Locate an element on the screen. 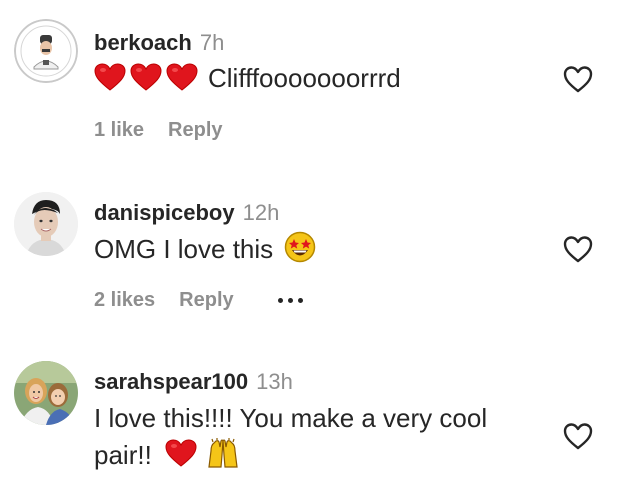 This screenshot has height=487, width=634. comment-header: danispiceboy 12h is located at coordinates (186, 213).